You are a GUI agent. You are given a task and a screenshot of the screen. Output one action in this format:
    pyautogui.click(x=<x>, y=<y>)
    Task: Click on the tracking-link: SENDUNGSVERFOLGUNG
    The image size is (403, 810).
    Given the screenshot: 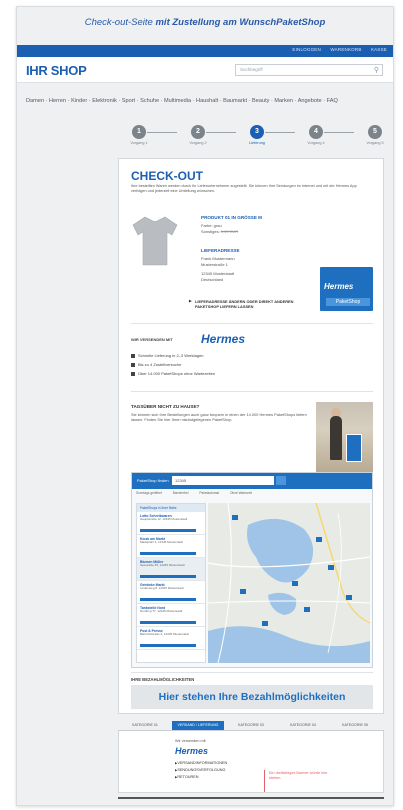 What is the action you would take?
    pyautogui.click(x=200, y=770)
    